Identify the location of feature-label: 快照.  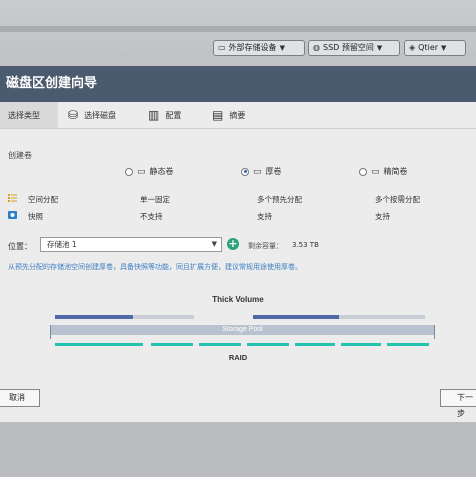
(35, 216).